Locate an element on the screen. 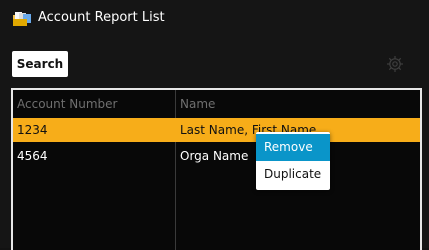 The height and width of the screenshot is (250, 429). column-header-account-number: Account Number is located at coordinates (67, 104).